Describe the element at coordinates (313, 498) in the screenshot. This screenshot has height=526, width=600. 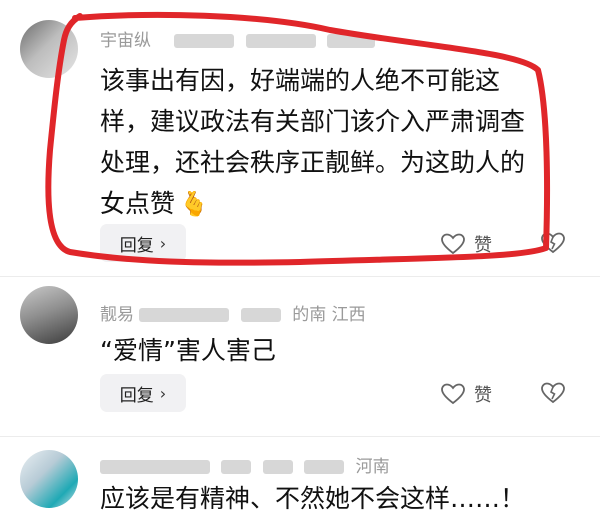
I see `comment-text: 应该是有精神、不然她不会这样……！` at that location.